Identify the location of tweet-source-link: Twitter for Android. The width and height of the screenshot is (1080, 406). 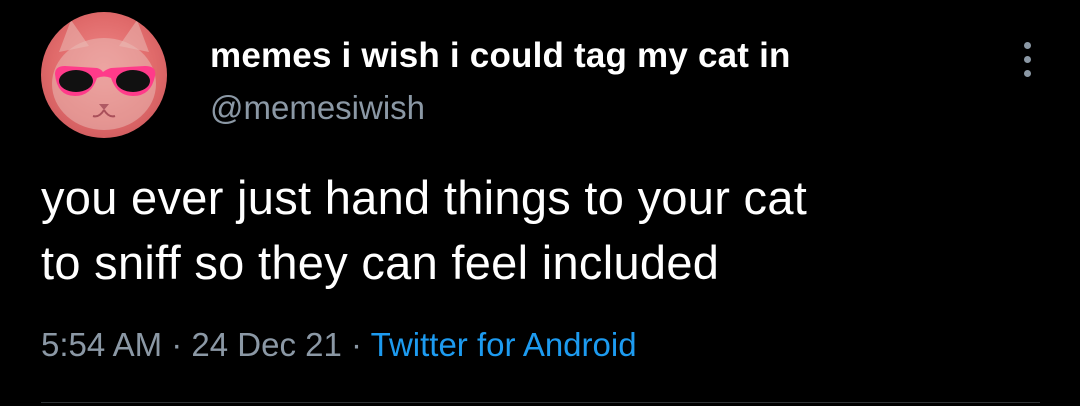
(504, 344).